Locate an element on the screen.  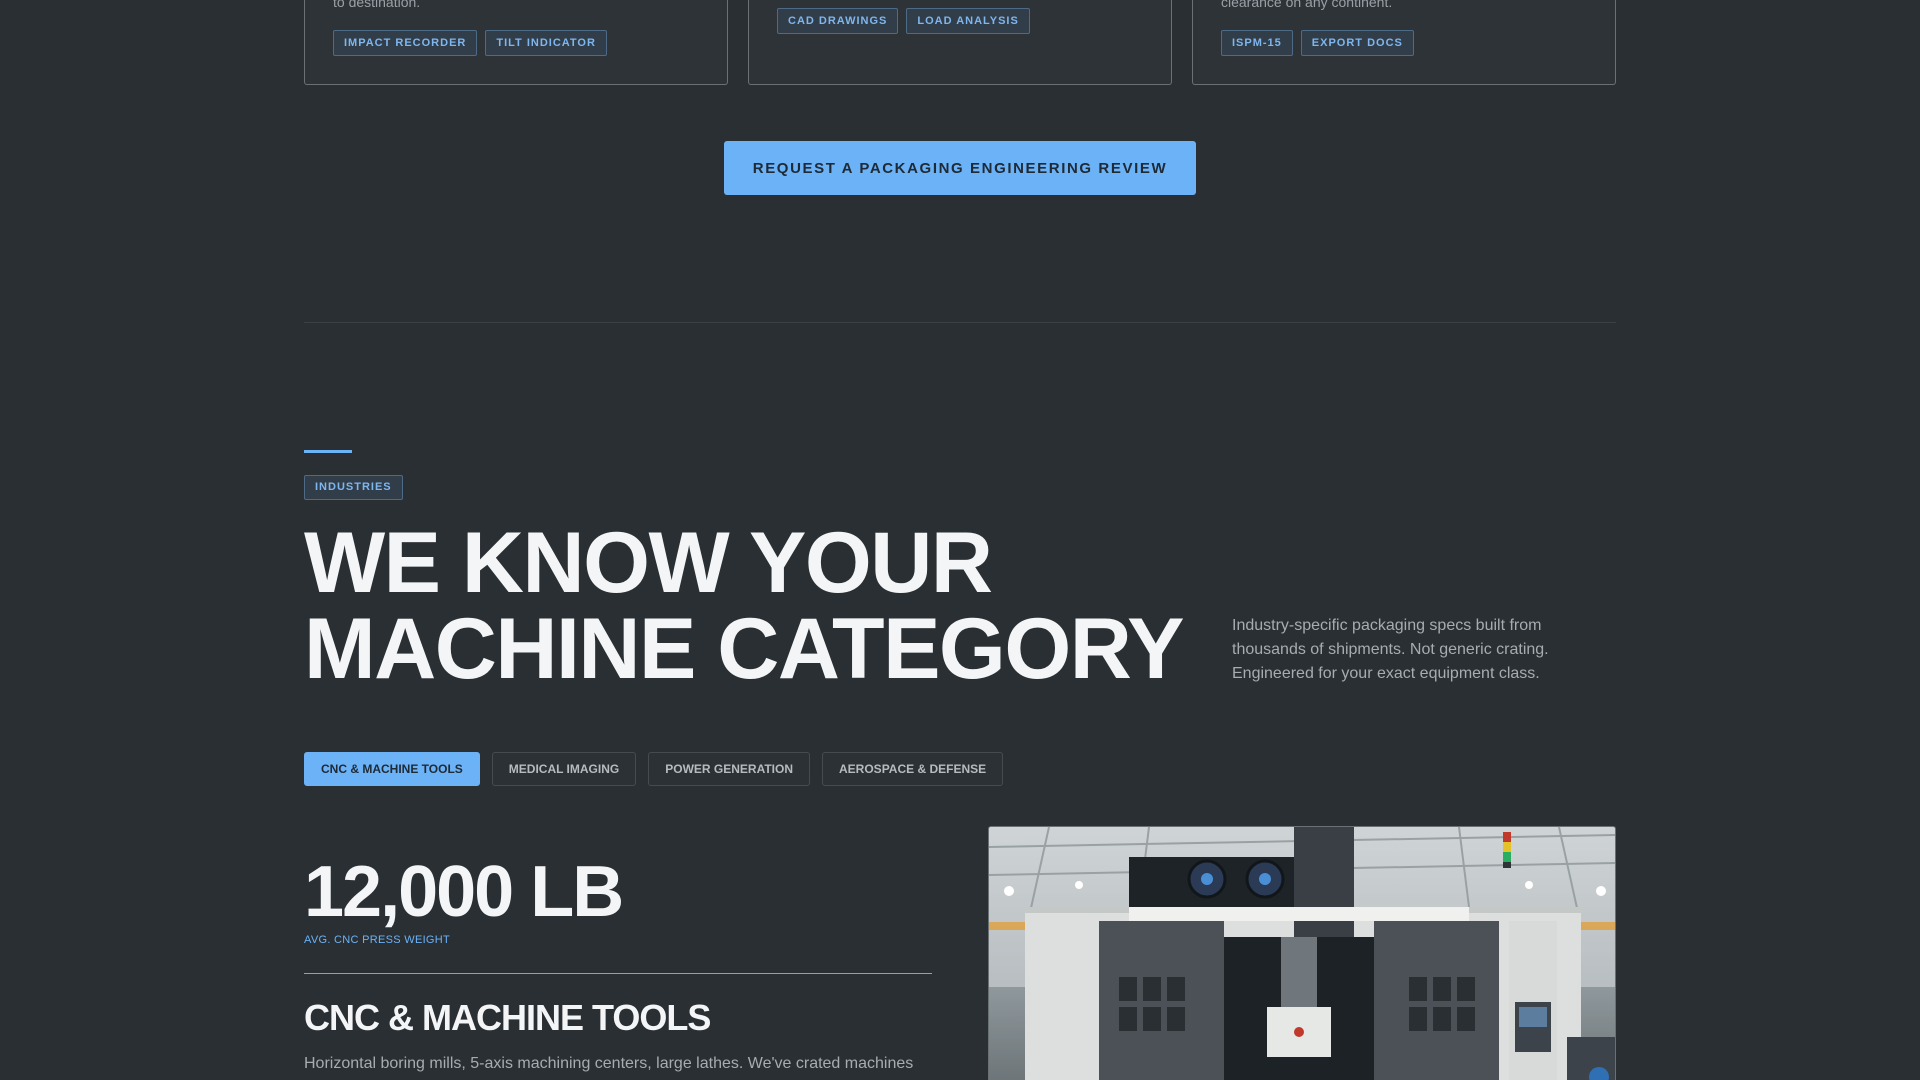
tag-ispm-15: ISPM-15 is located at coordinates (1257, 43).